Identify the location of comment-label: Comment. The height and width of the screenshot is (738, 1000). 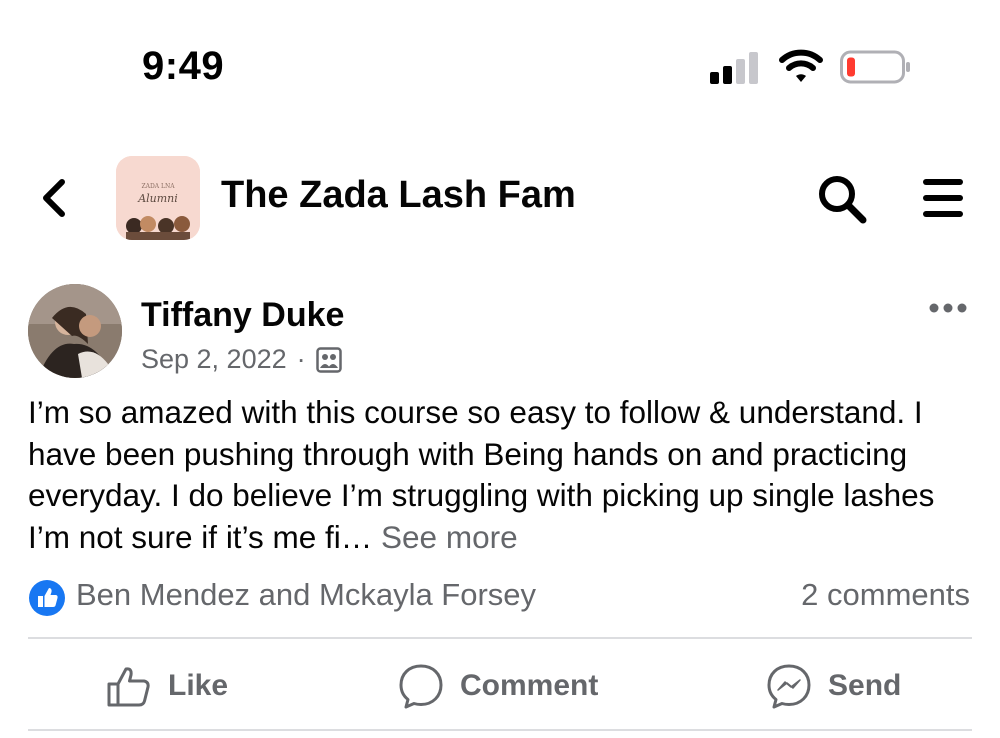
(529, 685).